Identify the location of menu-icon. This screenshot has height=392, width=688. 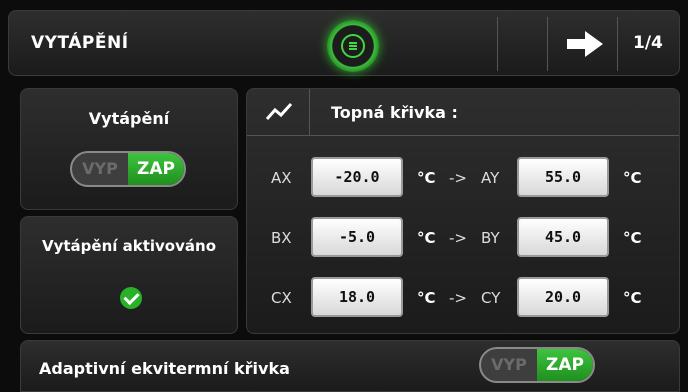
(353, 46).